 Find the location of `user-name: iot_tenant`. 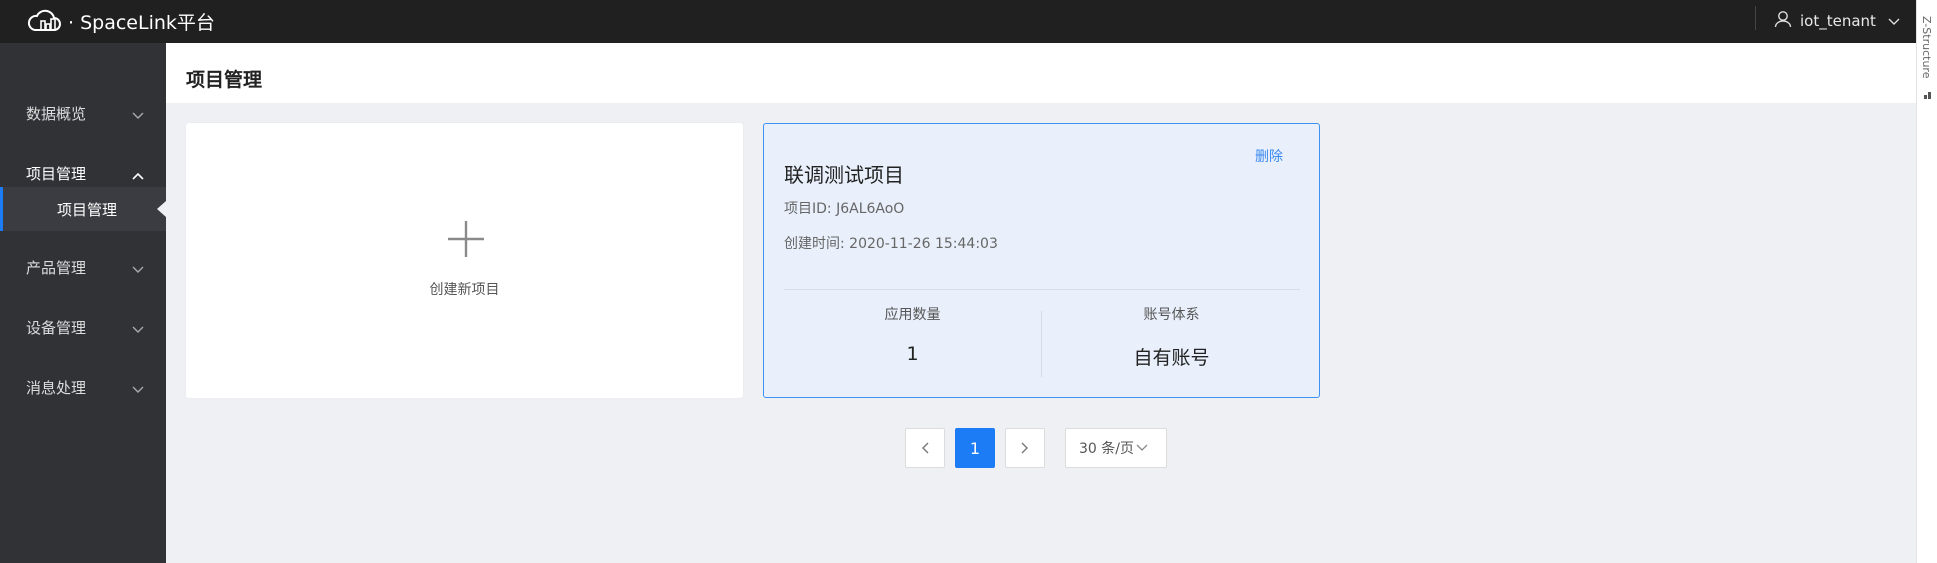

user-name: iot_tenant is located at coordinates (1838, 21).